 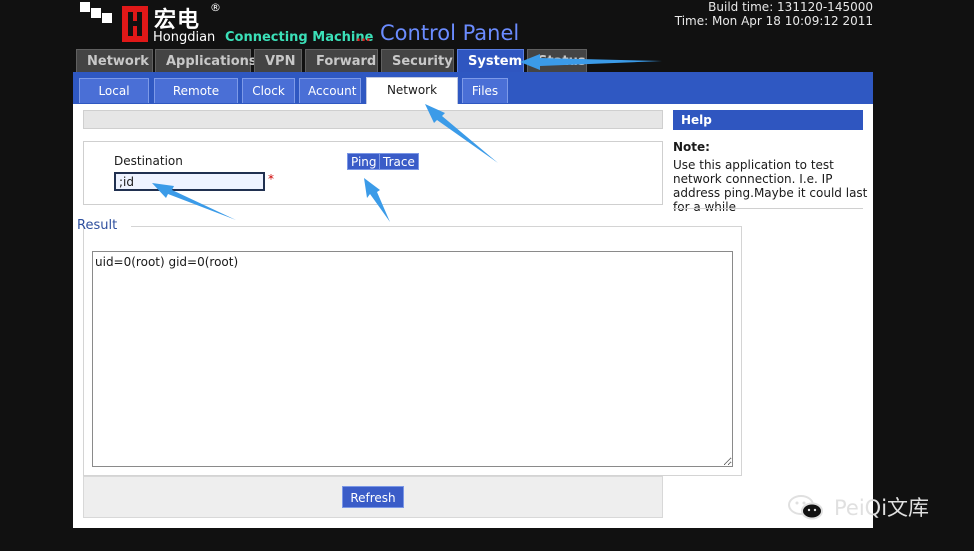 What do you see at coordinates (268, 90) in the screenshot?
I see `subtab-clock: Clock` at bounding box center [268, 90].